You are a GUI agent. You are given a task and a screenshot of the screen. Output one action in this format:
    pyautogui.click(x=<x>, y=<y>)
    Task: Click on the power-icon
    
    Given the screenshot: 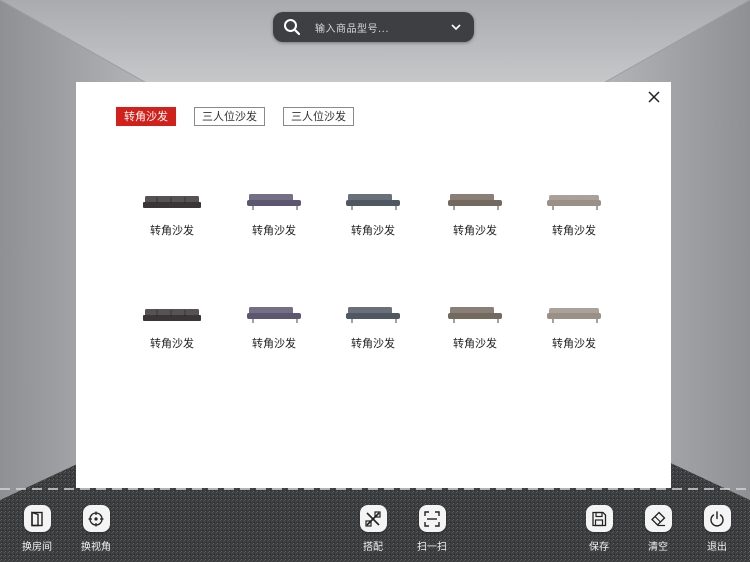 What is the action you would take?
    pyautogui.click(x=717, y=518)
    